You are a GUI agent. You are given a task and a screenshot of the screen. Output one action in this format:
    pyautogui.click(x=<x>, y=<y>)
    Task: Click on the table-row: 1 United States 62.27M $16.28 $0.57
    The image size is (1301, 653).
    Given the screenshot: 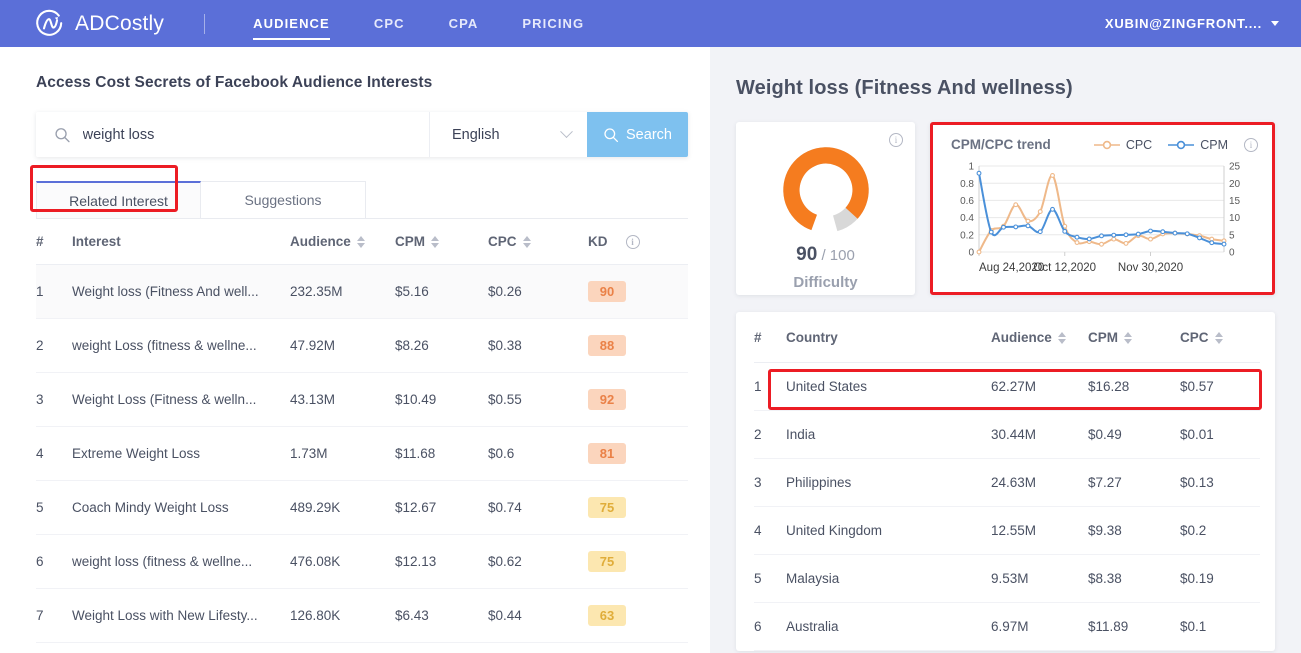 What is the action you would take?
    pyautogui.click(x=1007, y=386)
    